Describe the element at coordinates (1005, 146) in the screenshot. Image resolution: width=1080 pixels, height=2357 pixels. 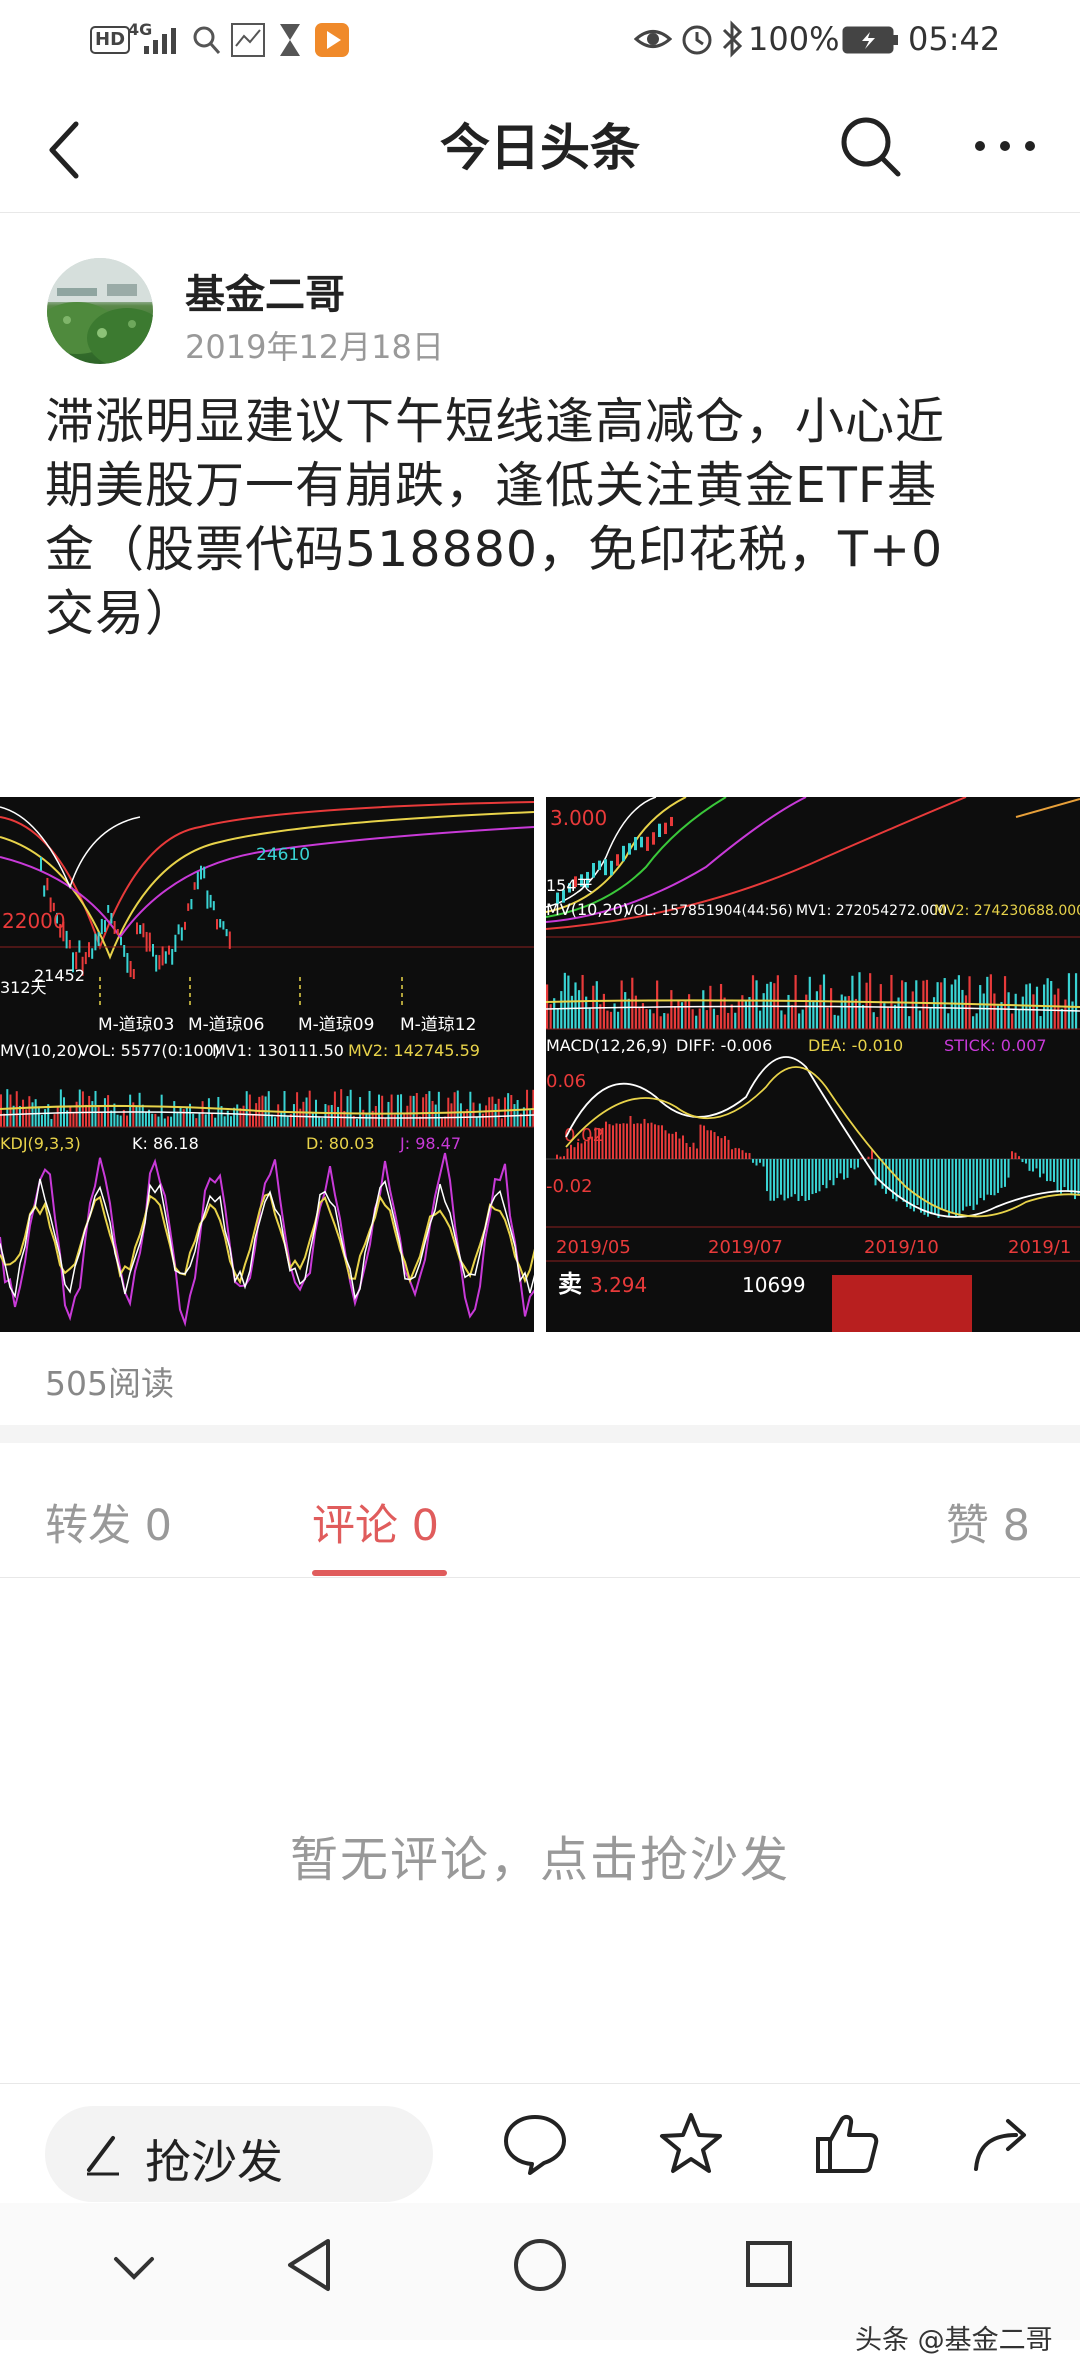
I see `more-icon` at that location.